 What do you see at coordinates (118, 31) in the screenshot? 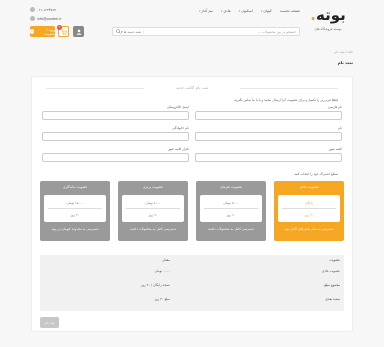
I see `search-icon` at bounding box center [118, 31].